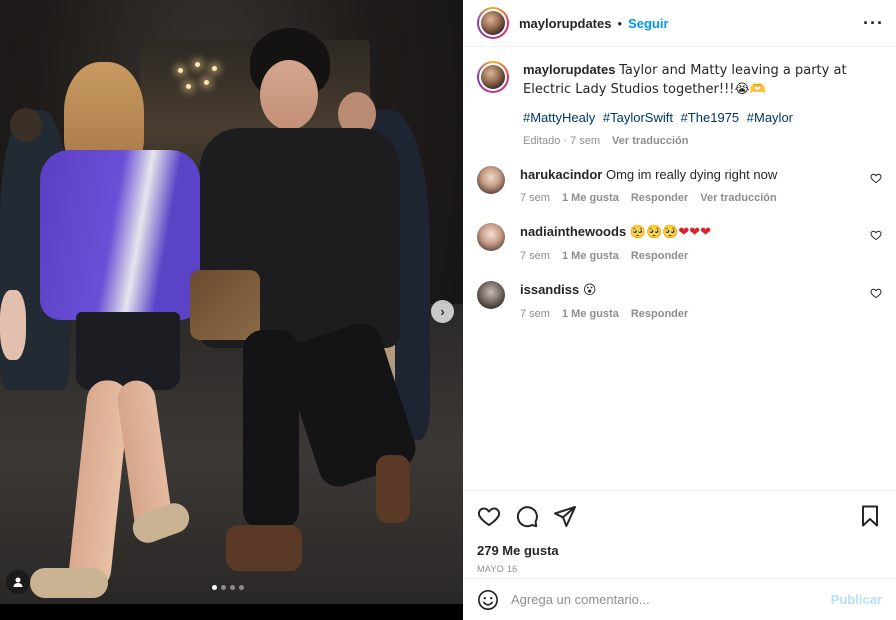 Image resolution: width=896 pixels, height=620 pixels. I want to click on user-icon, so click(18, 582).